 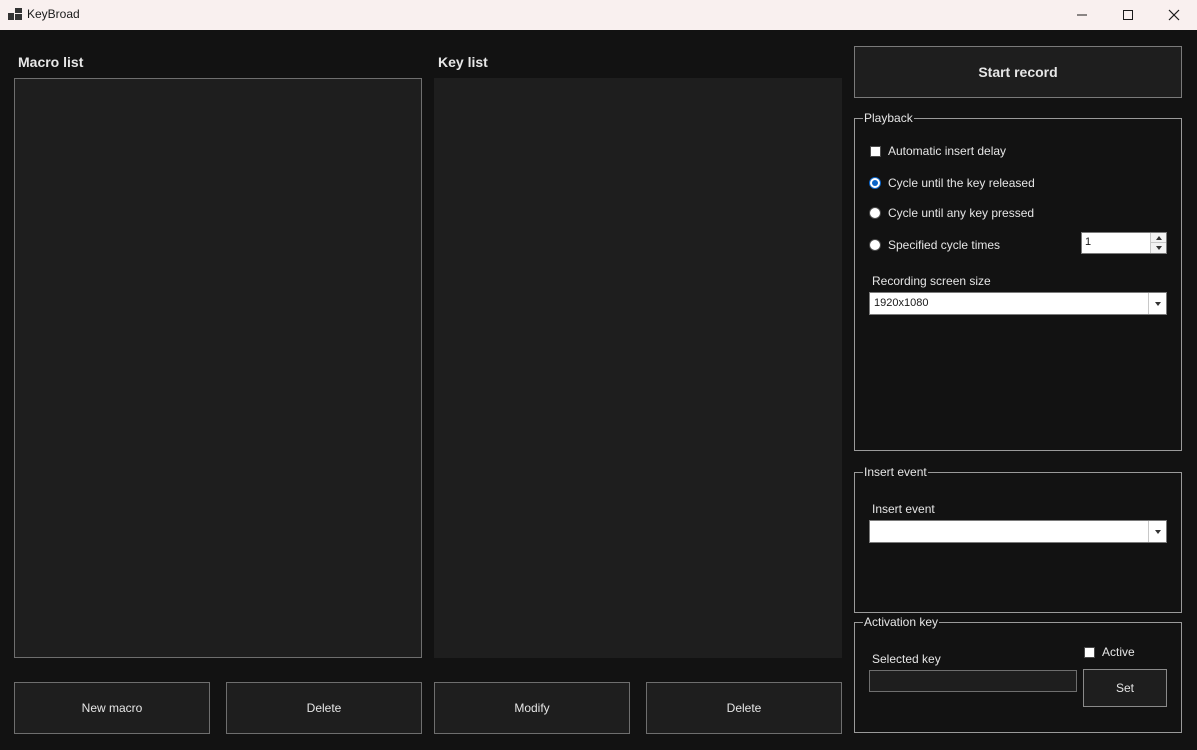 What do you see at coordinates (931, 281) in the screenshot?
I see `screen-size-label: Recording screen size` at bounding box center [931, 281].